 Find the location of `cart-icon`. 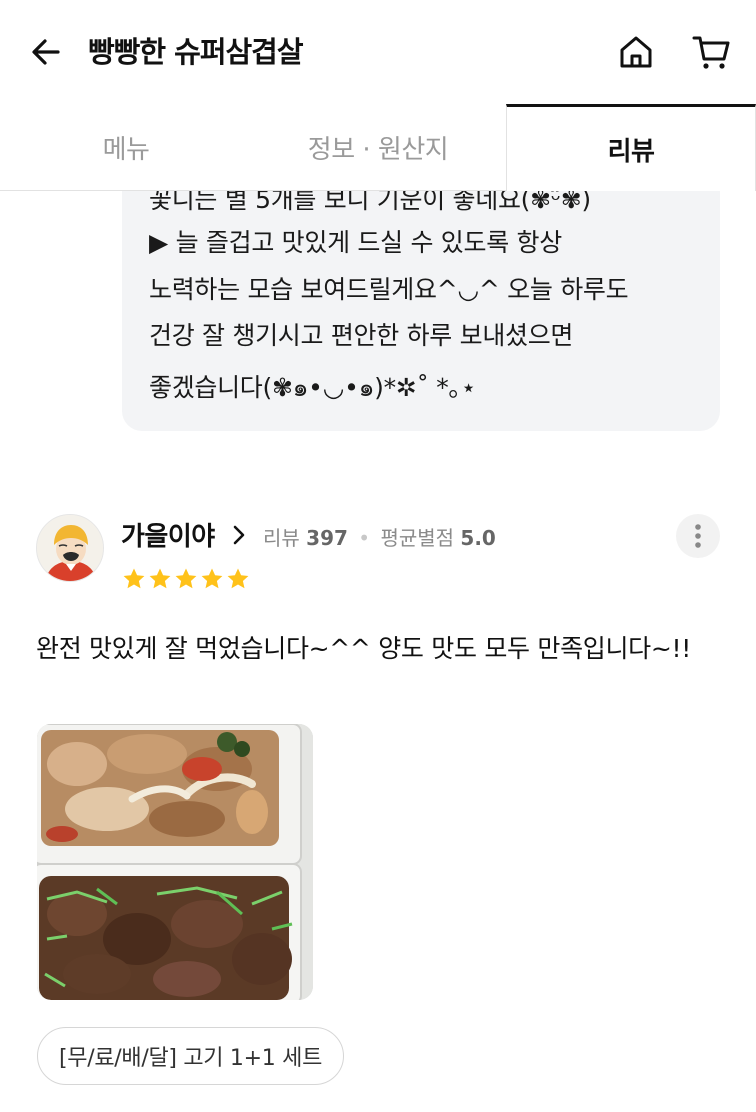

cart-icon is located at coordinates (711, 52).